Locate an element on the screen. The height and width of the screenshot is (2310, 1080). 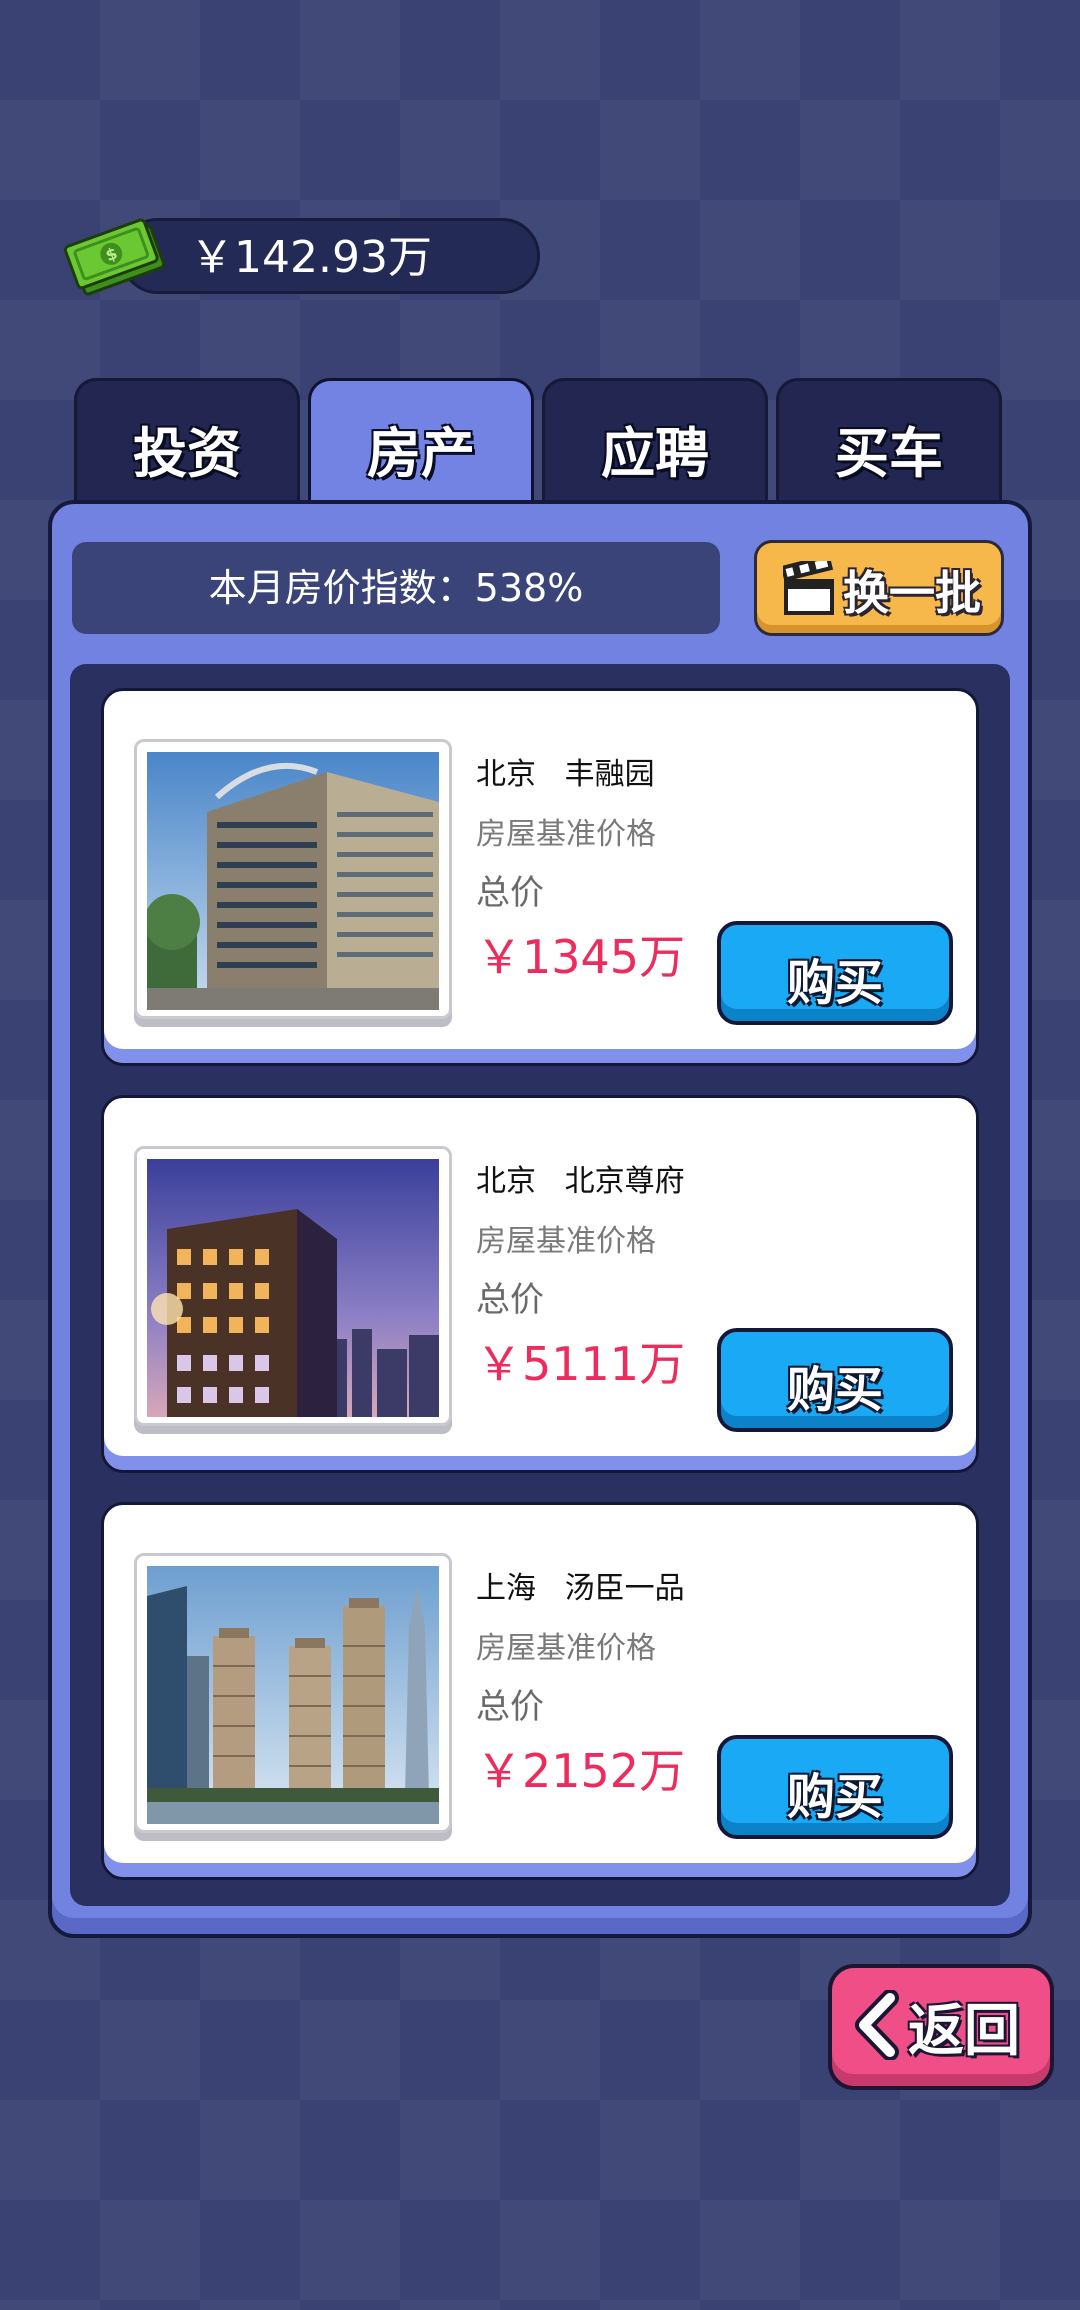
property-name: 上海 汤臣一品 is located at coordinates (580, 1585).